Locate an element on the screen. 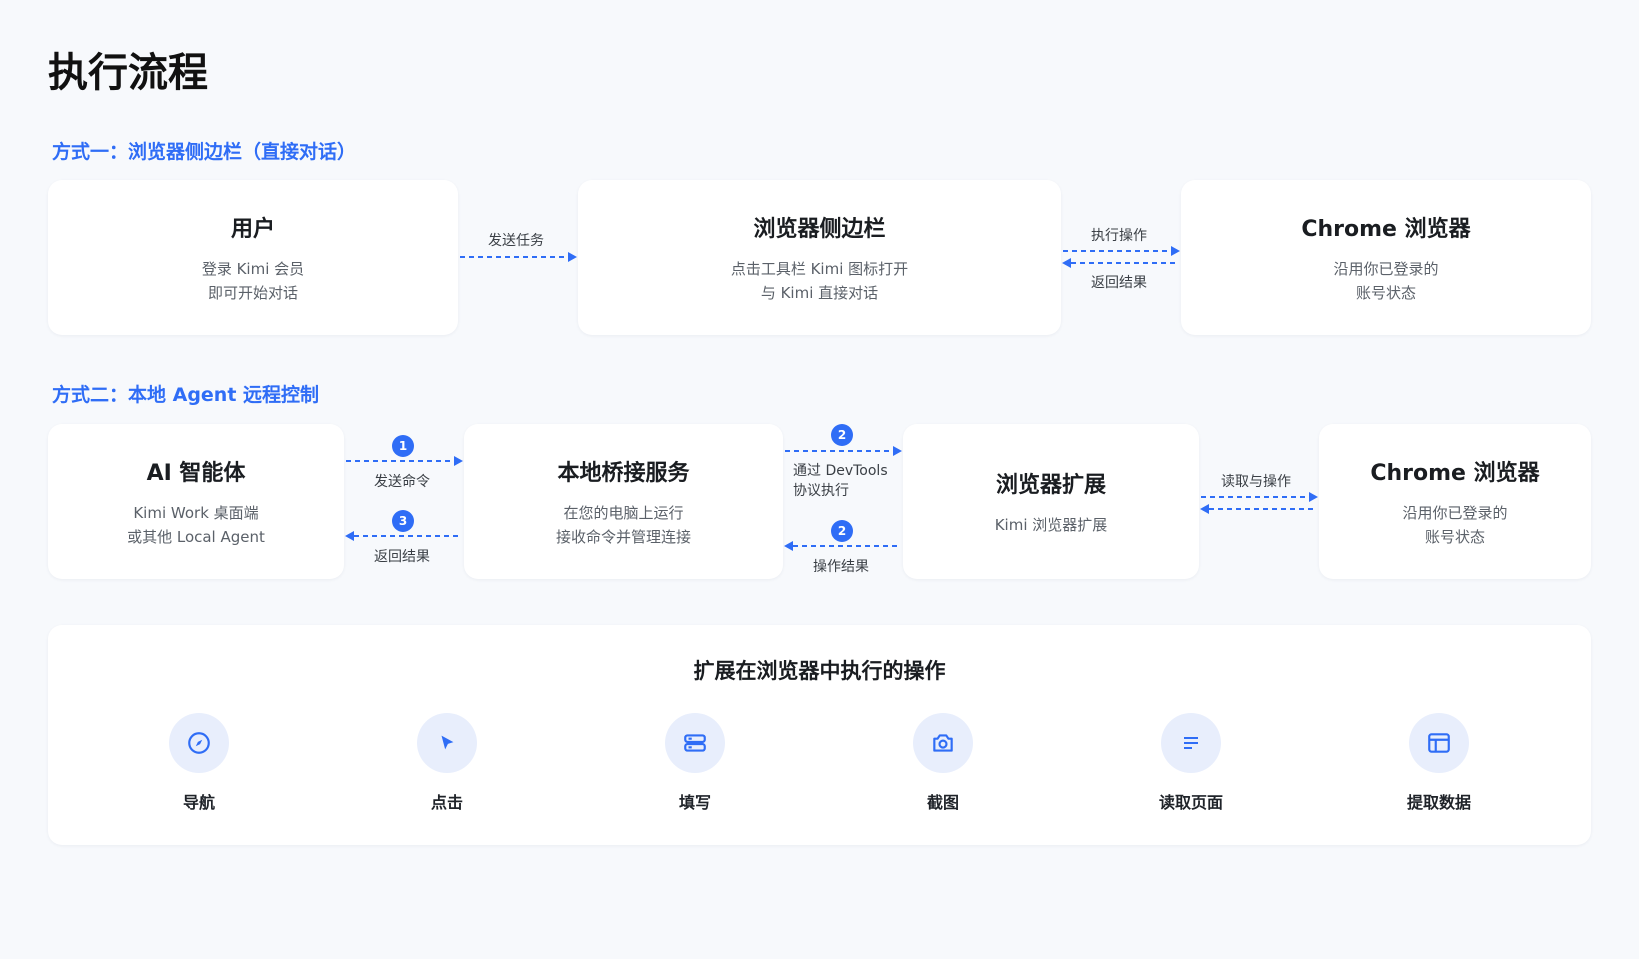  read-op-arrow-left is located at coordinates (1258, 509).